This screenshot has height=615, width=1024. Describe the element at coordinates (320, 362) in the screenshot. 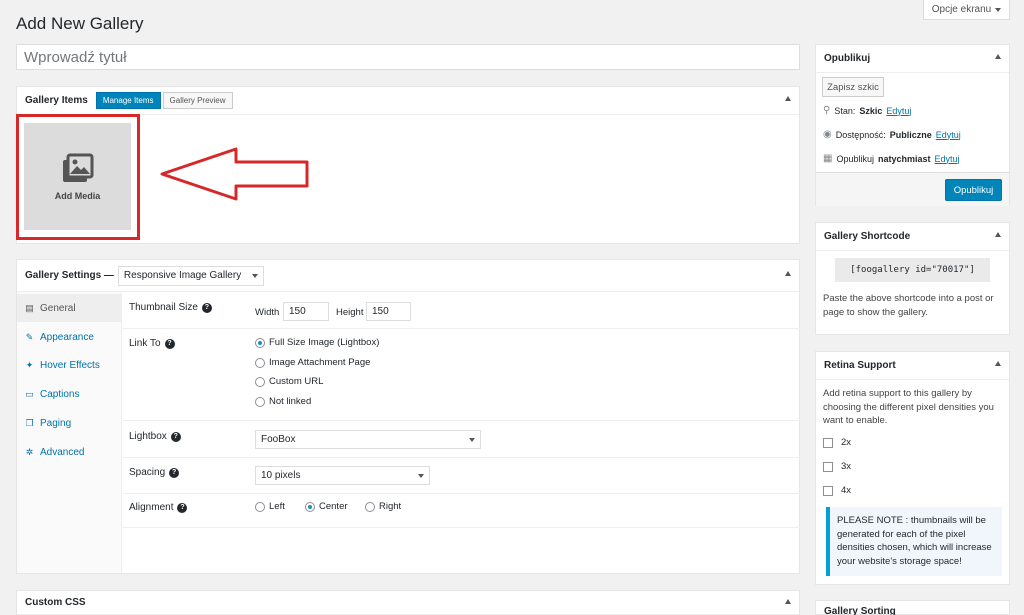

I see `link-option-label: Image Attachment Page` at that location.